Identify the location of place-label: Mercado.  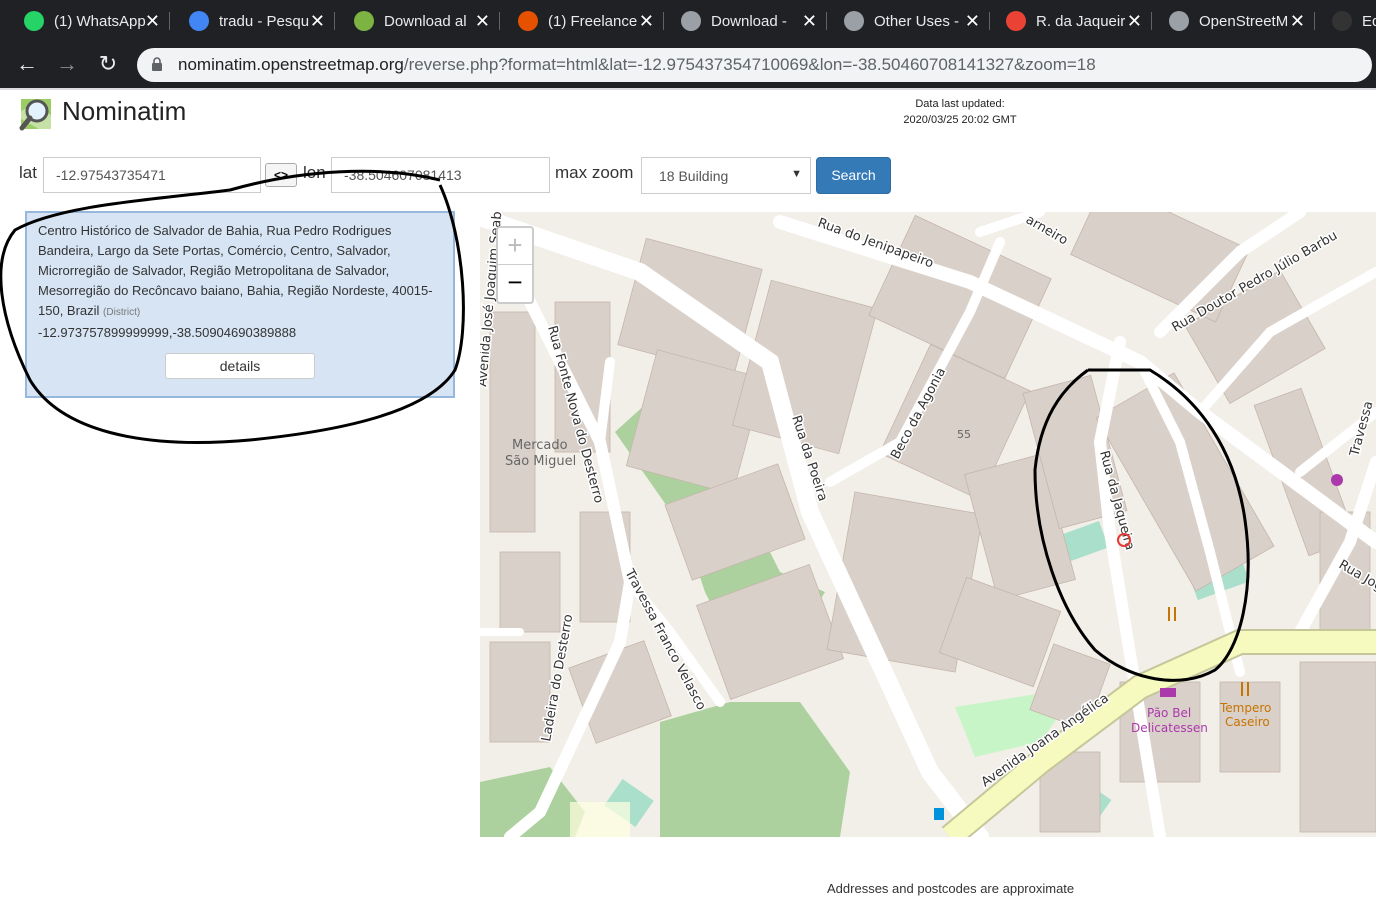
(540, 445).